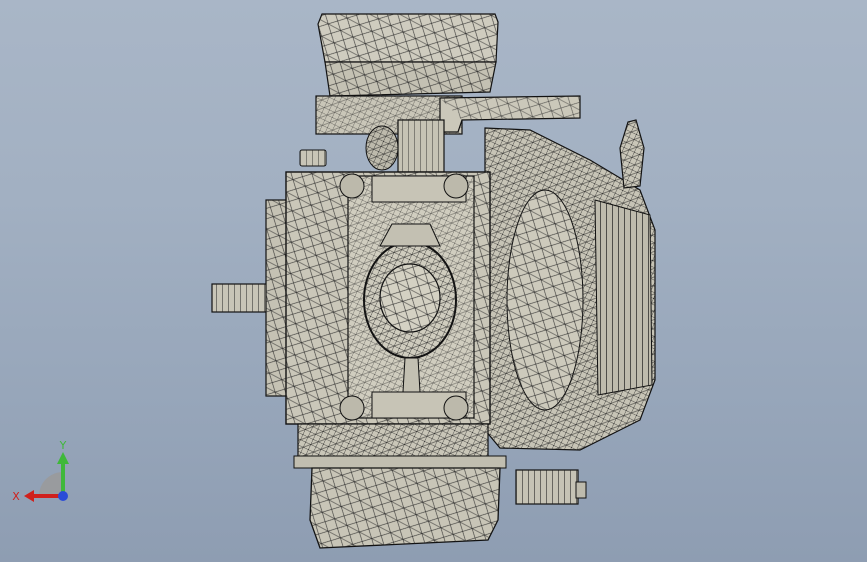 This screenshot has width=867, height=562. I want to click on spark-plug-cap, so click(632, 154).